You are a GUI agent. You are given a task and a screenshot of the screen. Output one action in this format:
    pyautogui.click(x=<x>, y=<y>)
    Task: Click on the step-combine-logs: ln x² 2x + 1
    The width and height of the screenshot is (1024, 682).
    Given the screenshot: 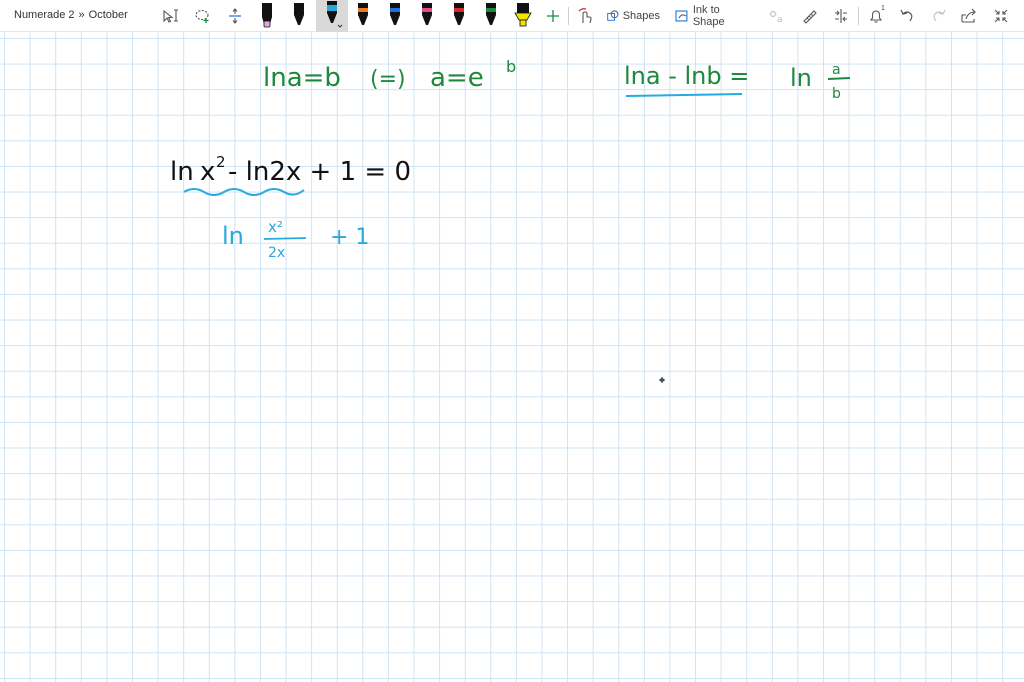 What is the action you would take?
    pyautogui.click(x=295, y=239)
    